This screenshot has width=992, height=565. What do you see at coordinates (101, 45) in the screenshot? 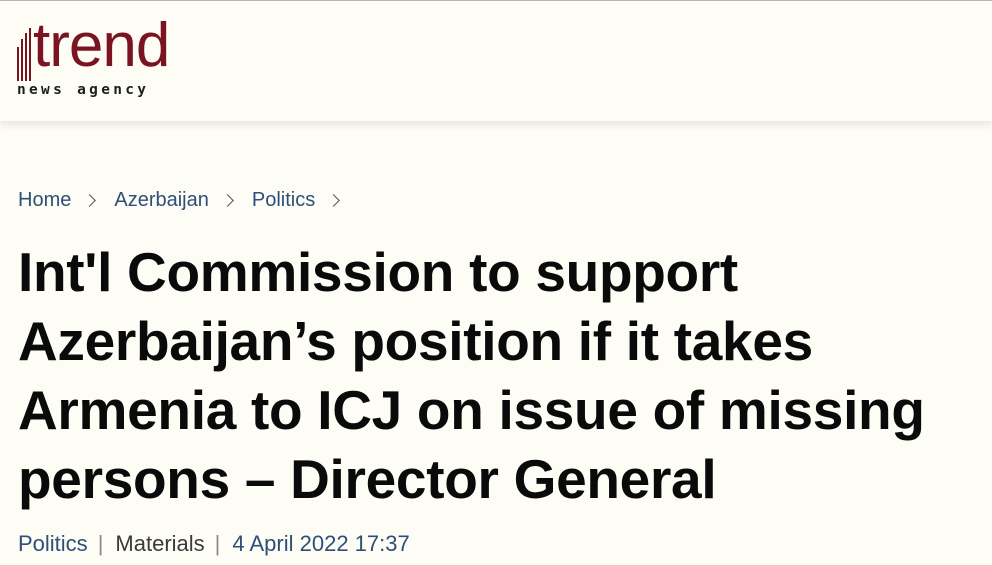
I see `logo-wordmark: trend` at bounding box center [101, 45].